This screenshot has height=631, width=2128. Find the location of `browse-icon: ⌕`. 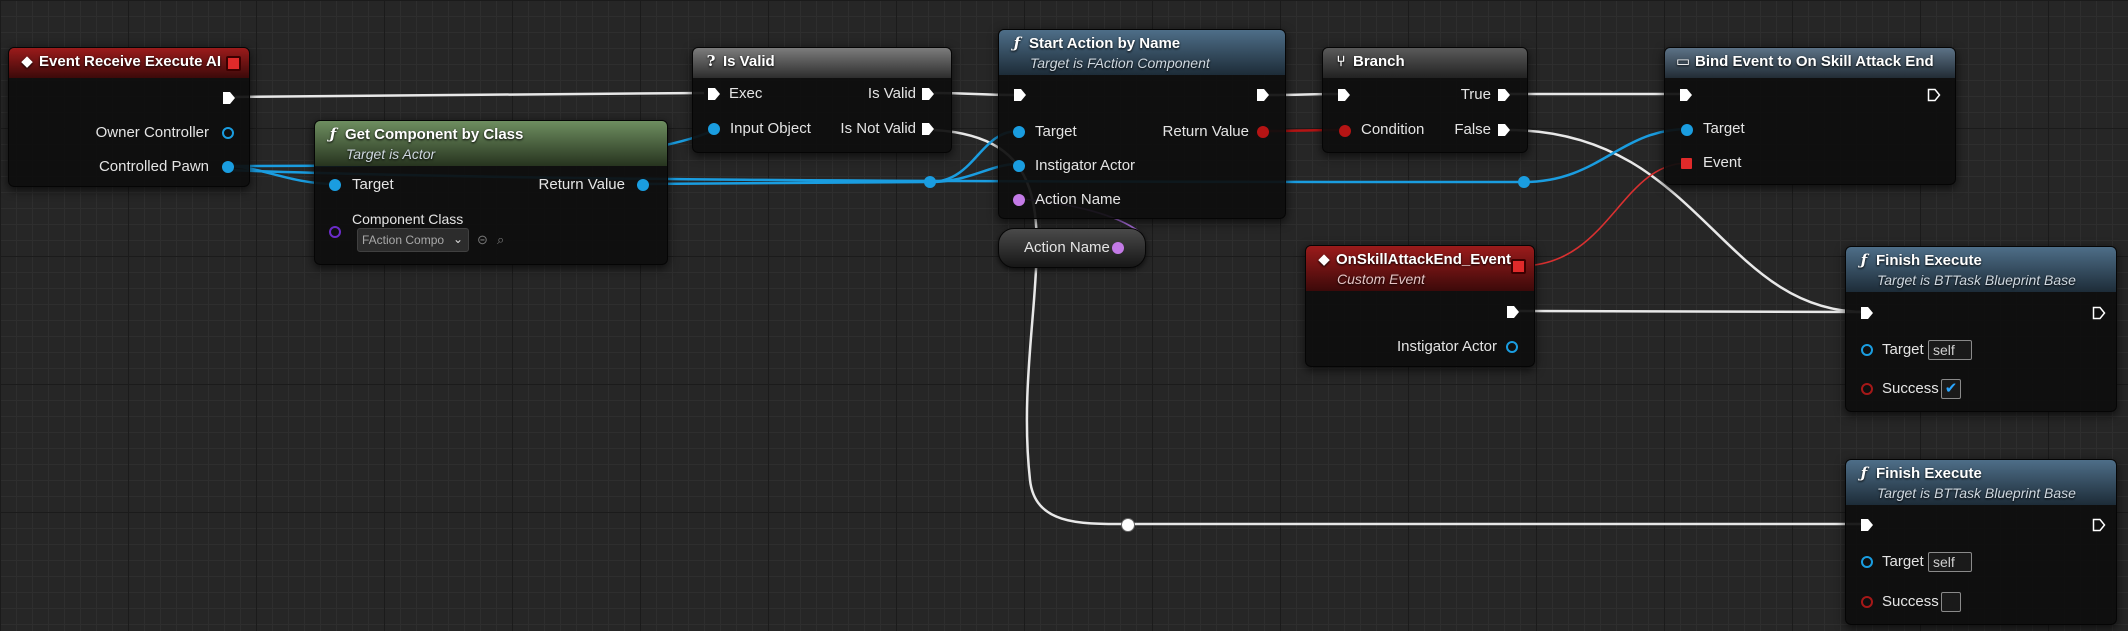

browse-icon: ⌕ is located at coordinates (504, 240).